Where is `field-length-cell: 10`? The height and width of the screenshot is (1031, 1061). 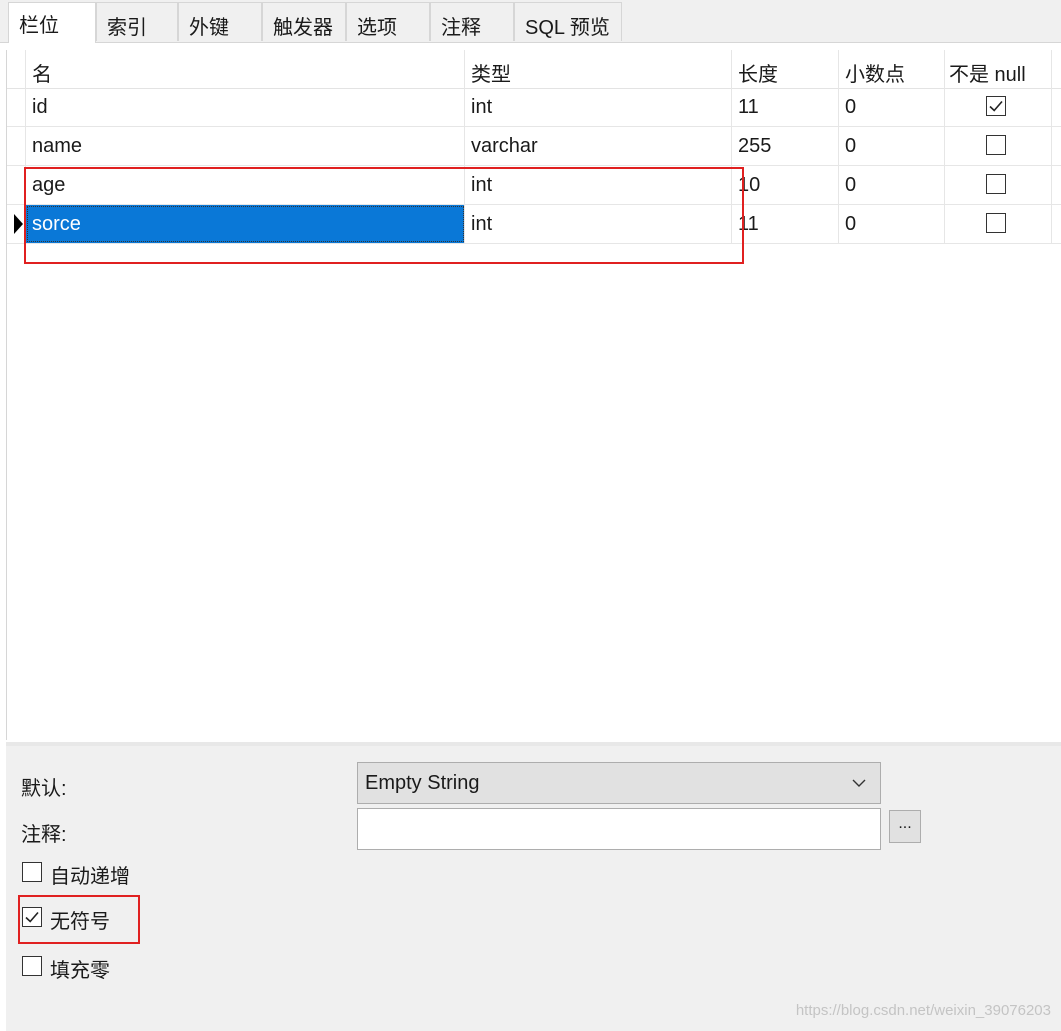
field-length-cell: 10 is located at coordinates (785, 185).